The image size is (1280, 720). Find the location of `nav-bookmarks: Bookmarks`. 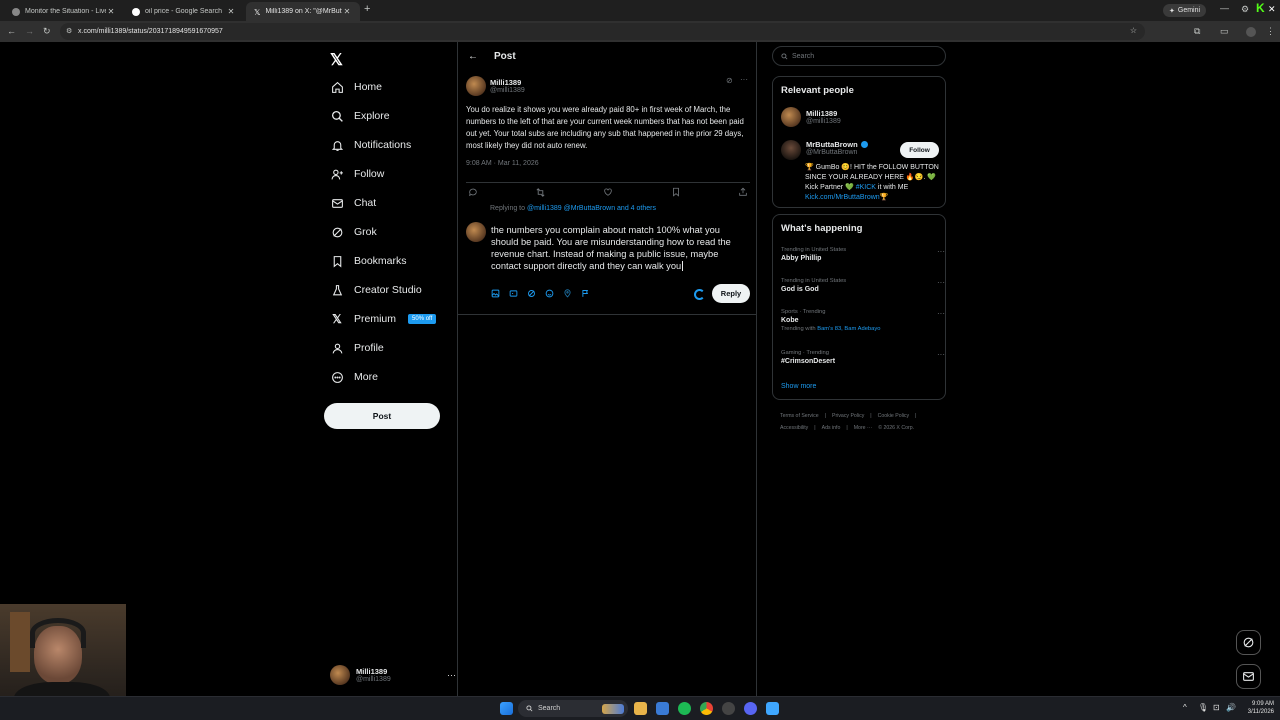

nav-bookmarks: Bookmarks is located at coordinates (368, 261).